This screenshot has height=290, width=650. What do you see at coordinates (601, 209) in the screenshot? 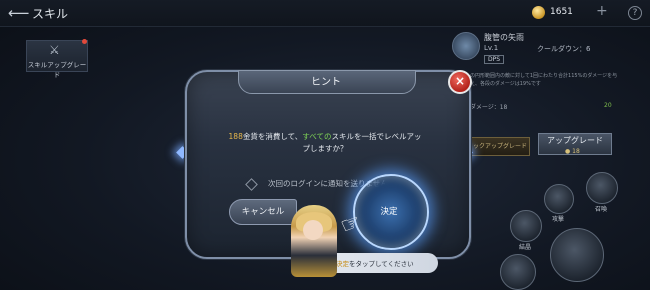
I see `summon-label: 召喚` at bounding box center [601, 209].